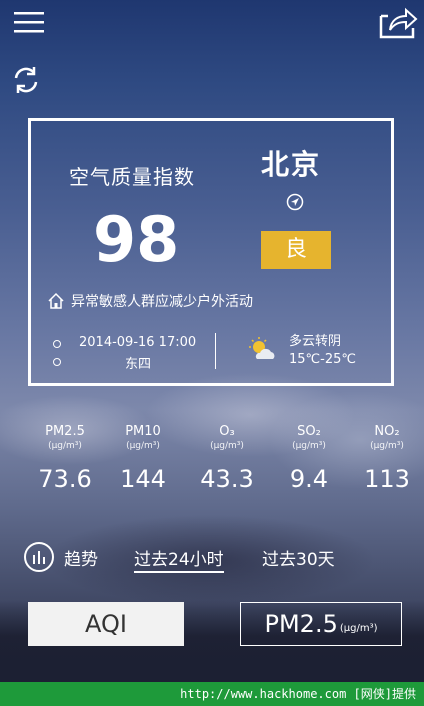 The width and height of the screenshot is (424, 706). What do you see at coordinates (309, 431) in the screenshot?
I see `pollutant-name: SO₂` at bounding box center [309, 431].